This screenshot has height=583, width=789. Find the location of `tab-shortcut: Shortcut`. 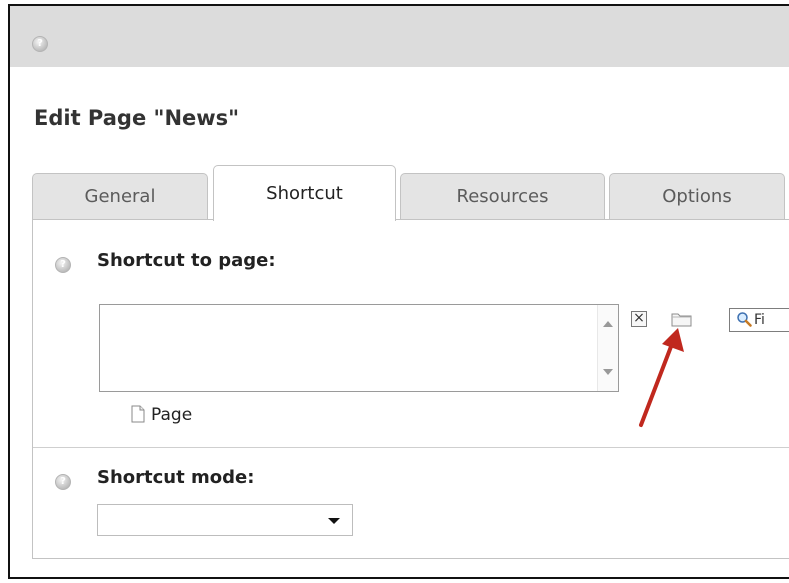

tab-shortcut: Shortcut is located at coordinates (304, 193).